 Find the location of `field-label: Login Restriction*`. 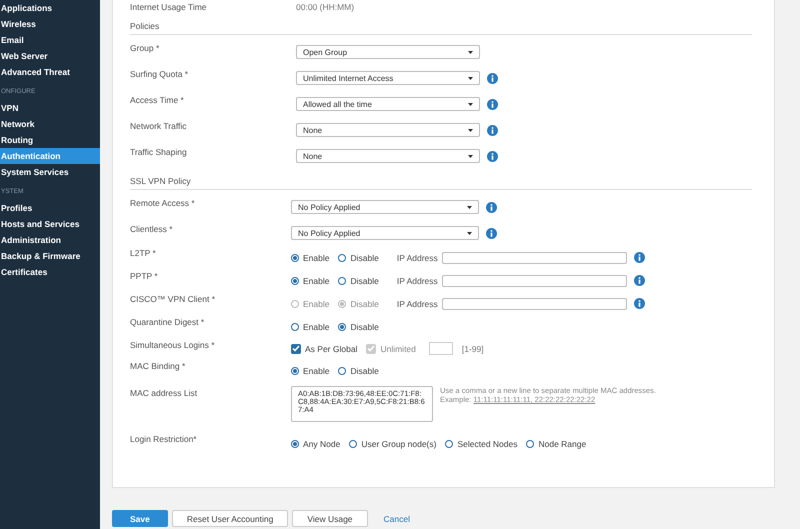

field-label: Login Restriction* is located at coordinates (164, 438).